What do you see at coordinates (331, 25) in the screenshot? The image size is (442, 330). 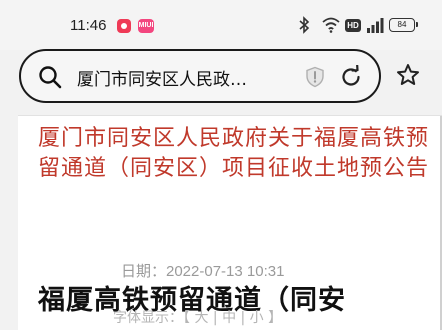 I see `wifi-icon` at bounding box center [331, 25].